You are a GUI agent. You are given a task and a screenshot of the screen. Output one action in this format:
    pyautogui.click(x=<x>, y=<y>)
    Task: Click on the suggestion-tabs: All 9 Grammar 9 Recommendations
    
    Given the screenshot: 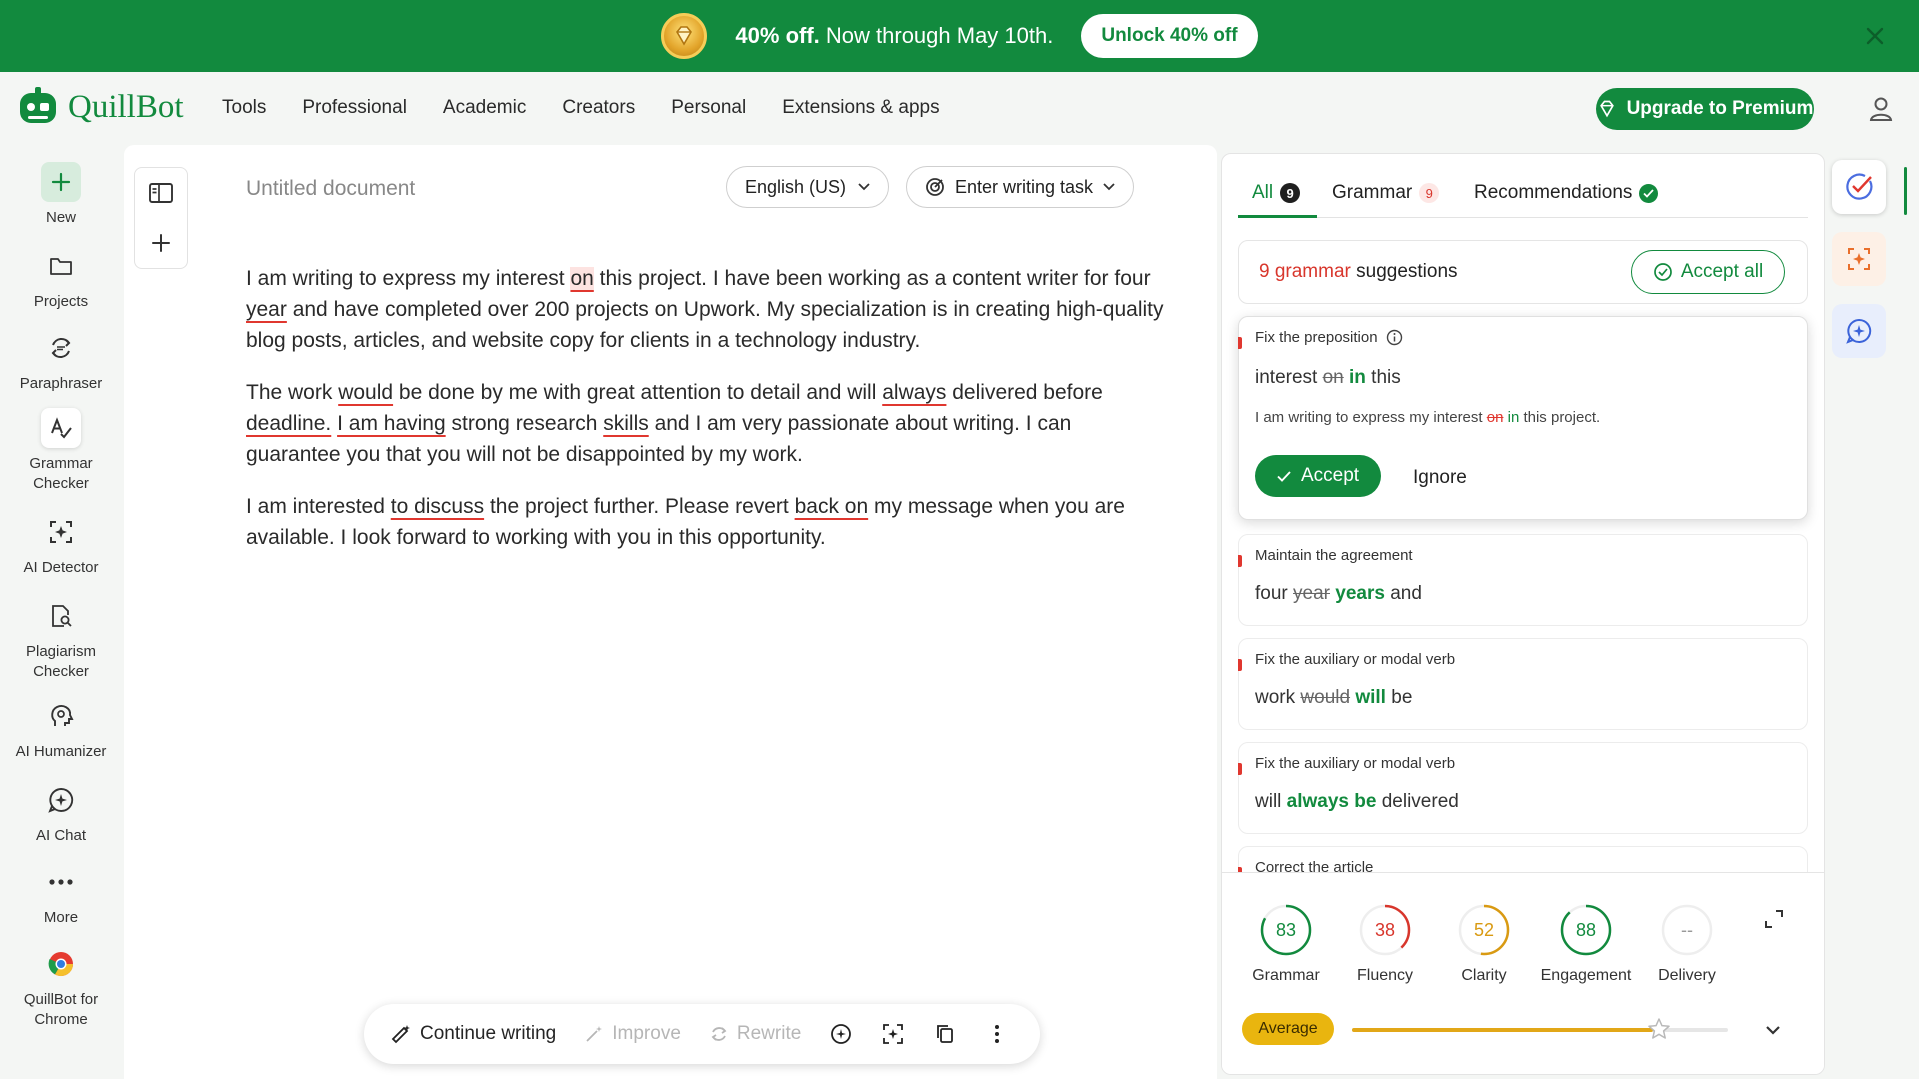 What is the action you would take?
    pyautogui.click(x=1523, y=197)
    